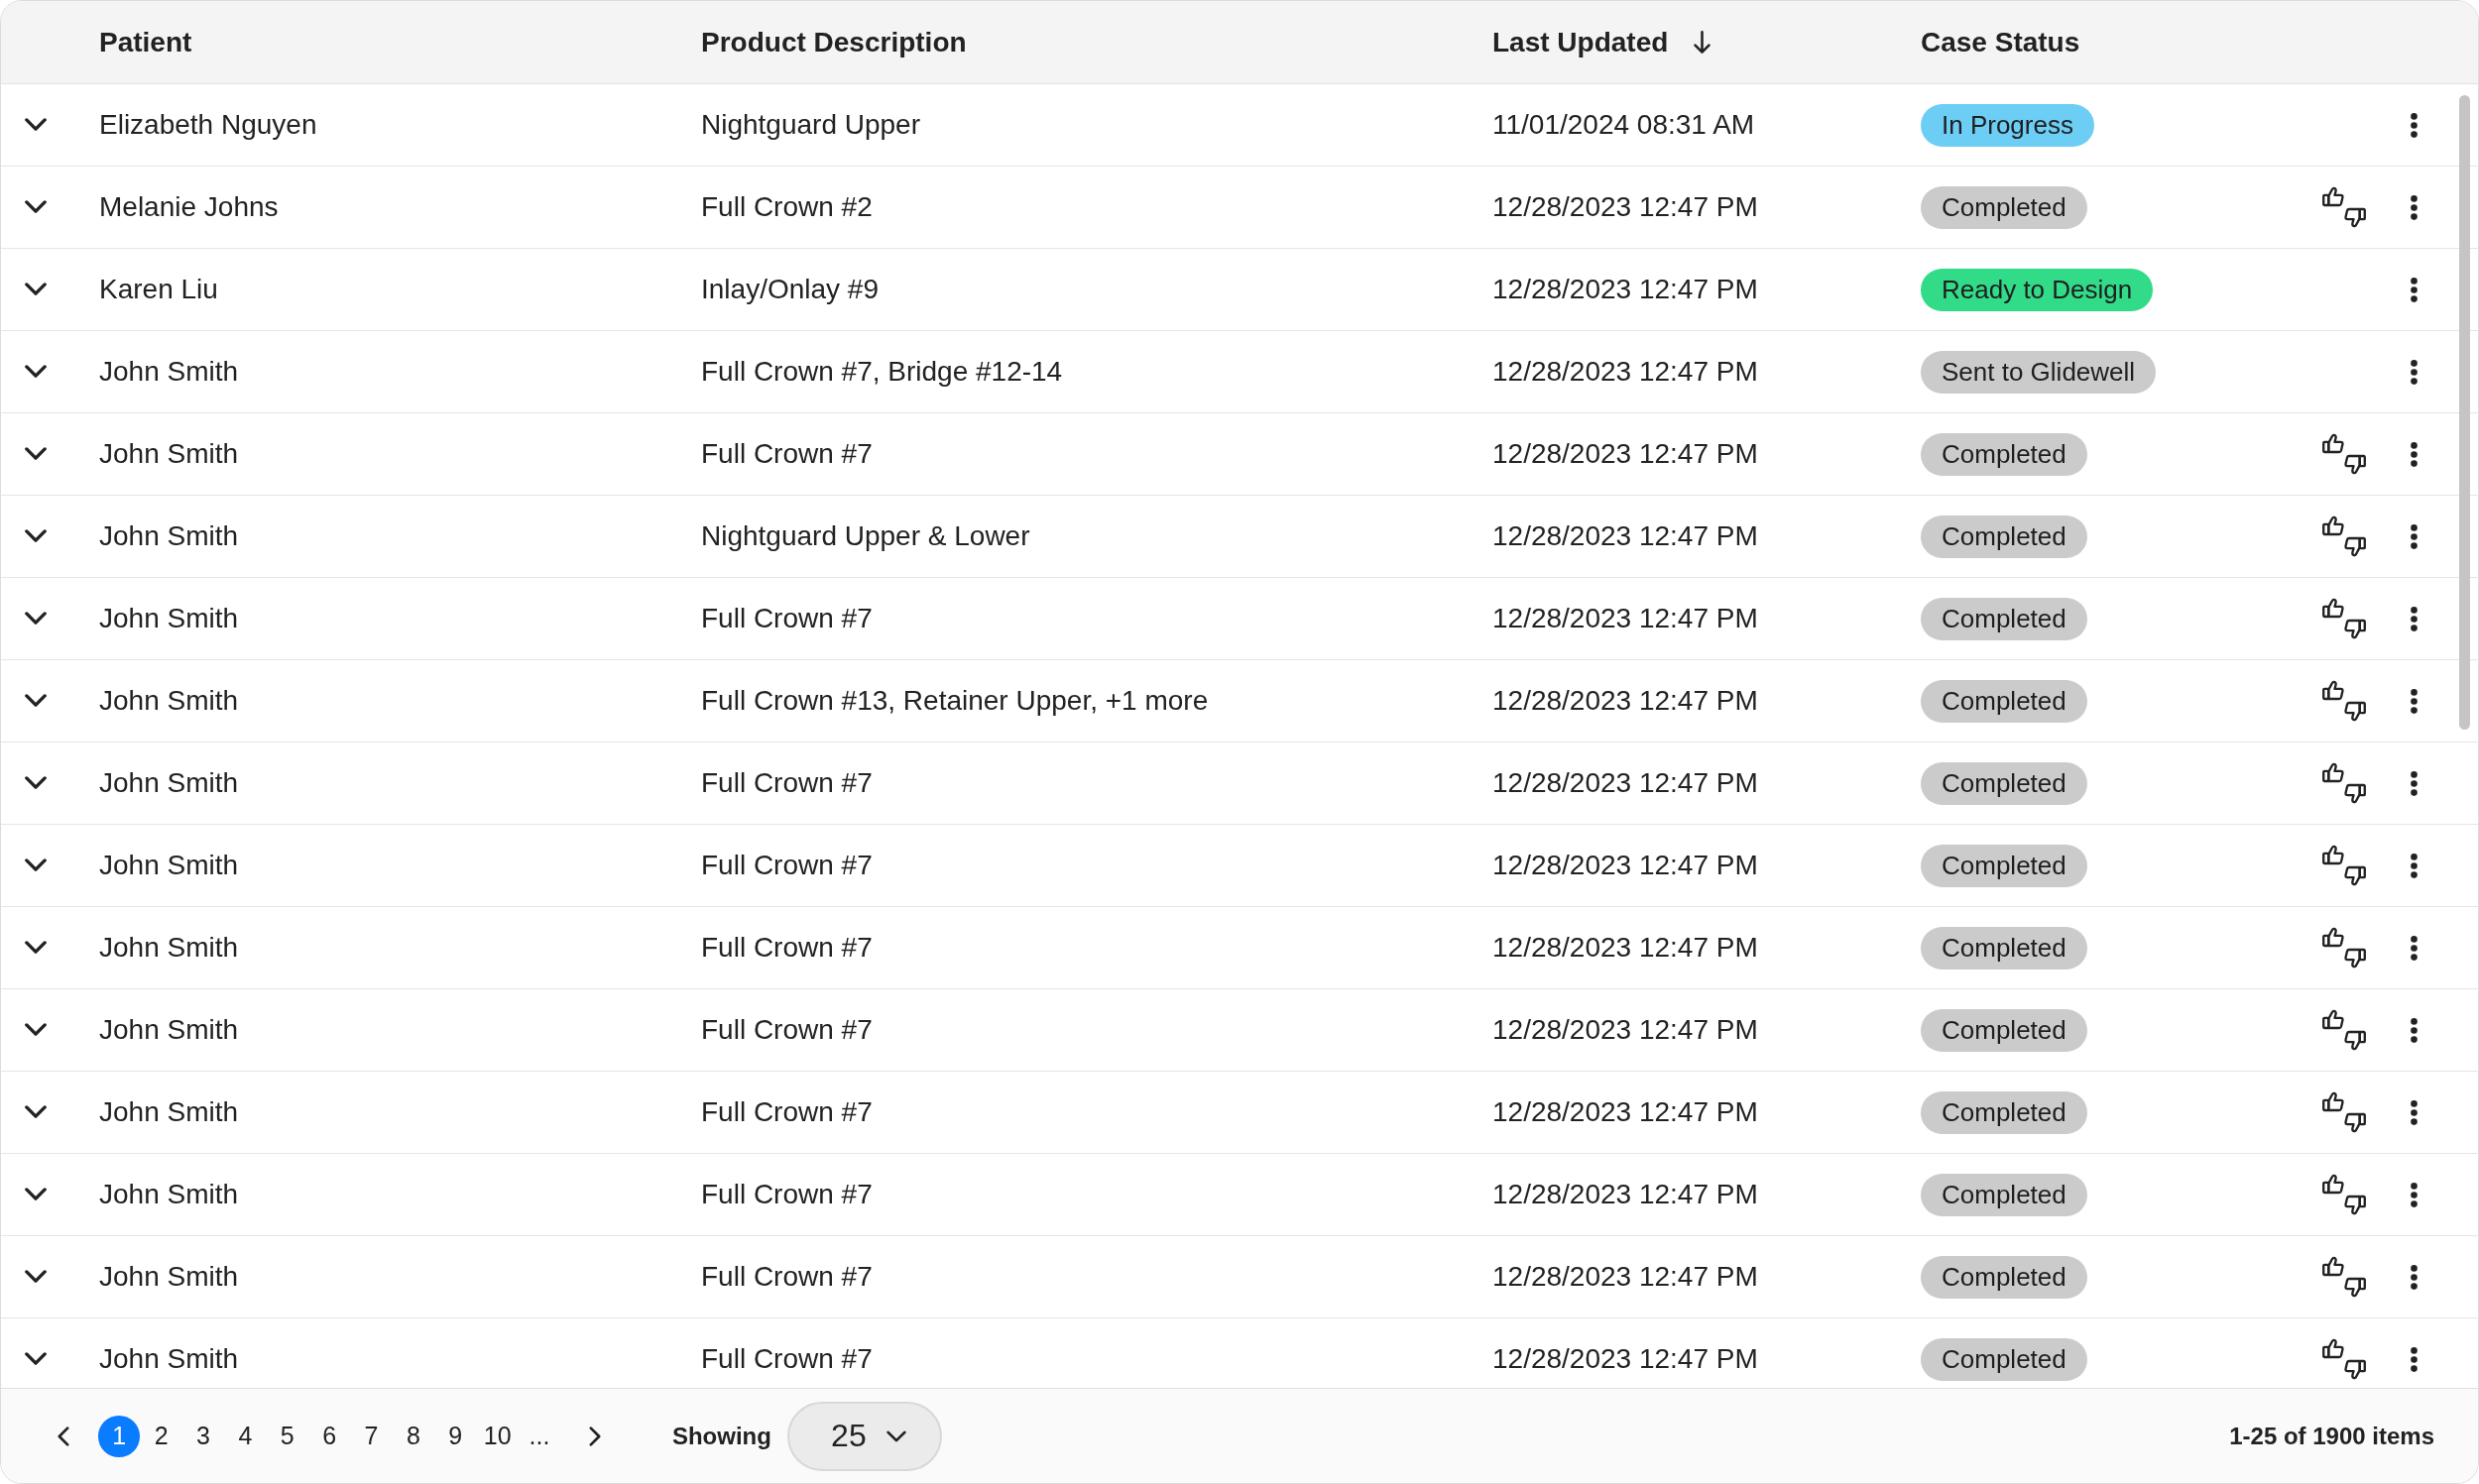  Describe the element at coordinates (2039, 372) in the screenshot. I see `status-badge: Sent to Glidewell` at that location.